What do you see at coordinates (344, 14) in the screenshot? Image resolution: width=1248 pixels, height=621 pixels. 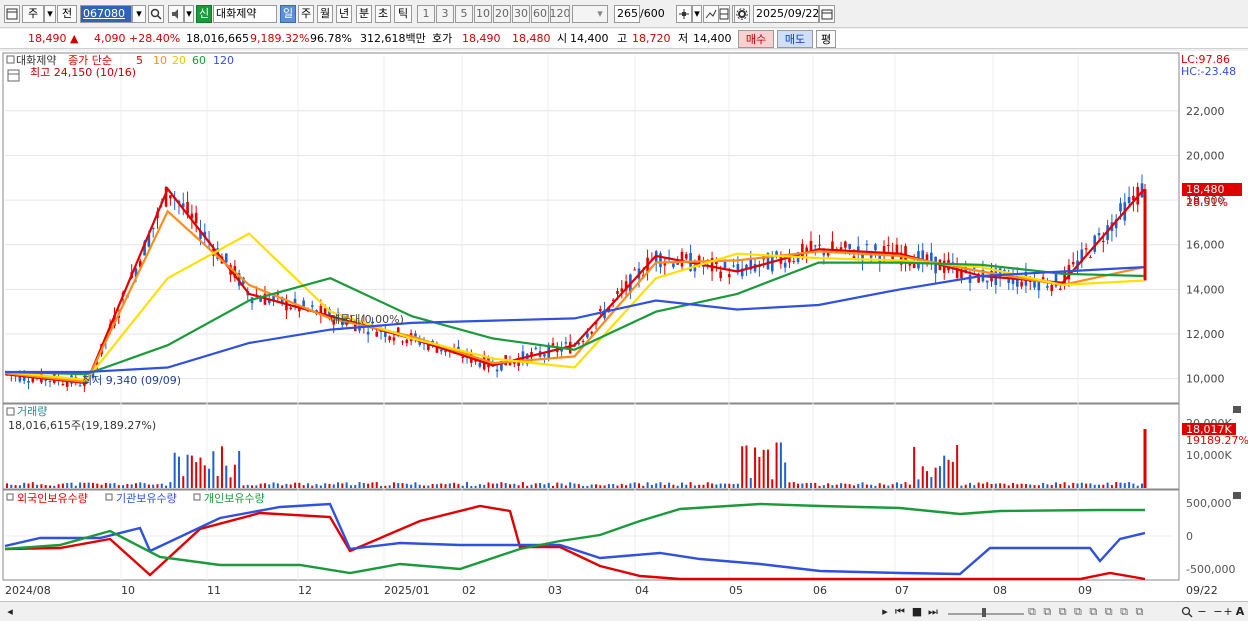 I see `period-year: 년` at bounding box center [344, 14].